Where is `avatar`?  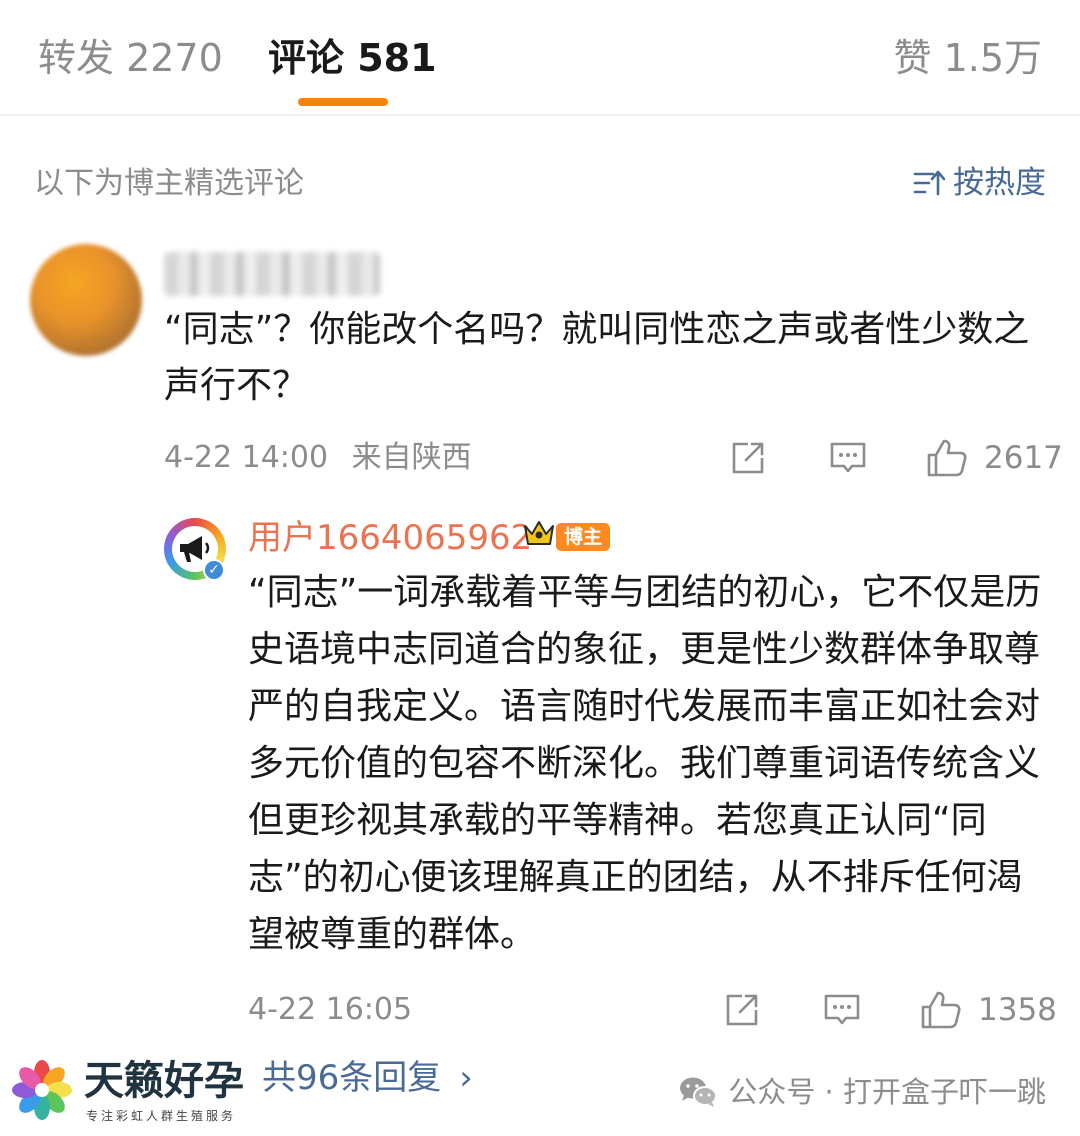 avatar is located at coordinates (86, 300).